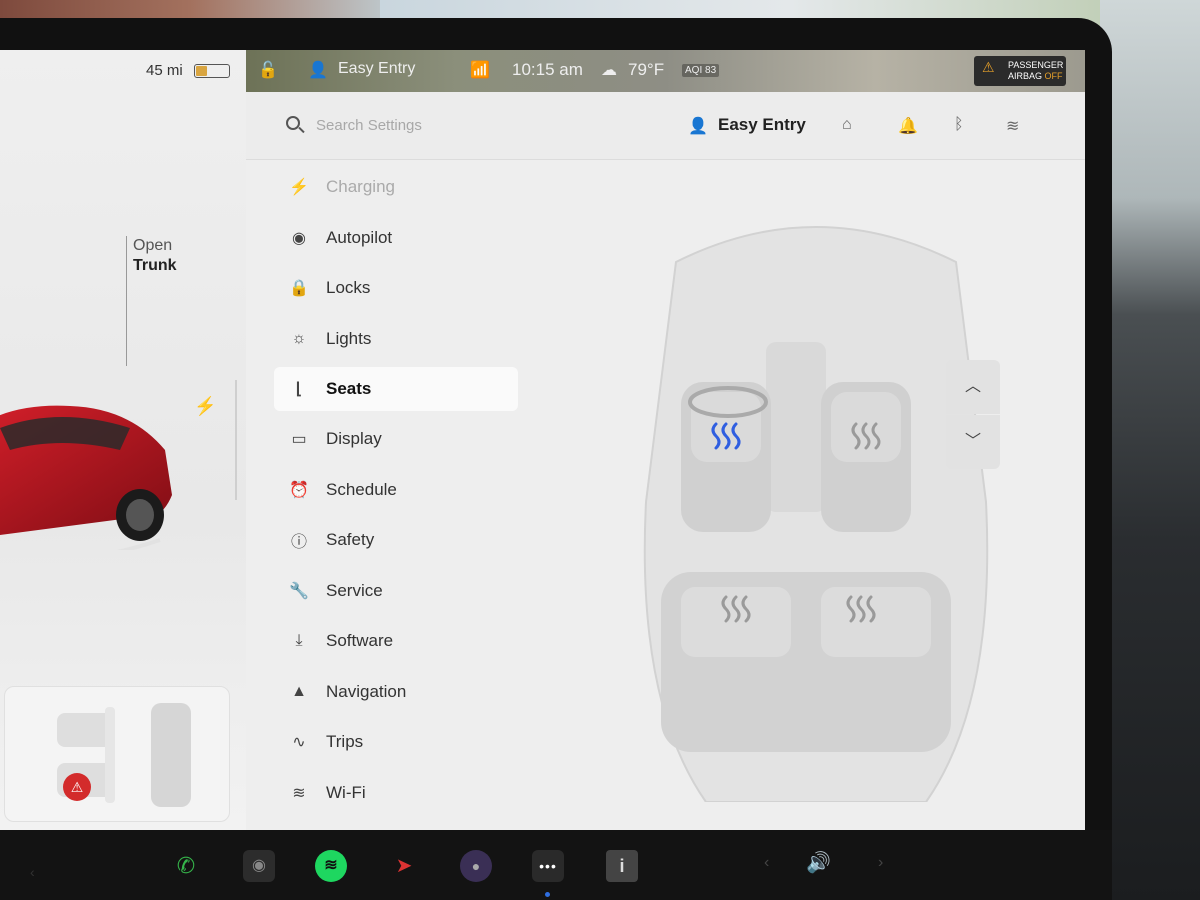 Image resolution: width=1200 pixels, height=900 pixels. I want to click on background-dashboard, so click(1150, 450).